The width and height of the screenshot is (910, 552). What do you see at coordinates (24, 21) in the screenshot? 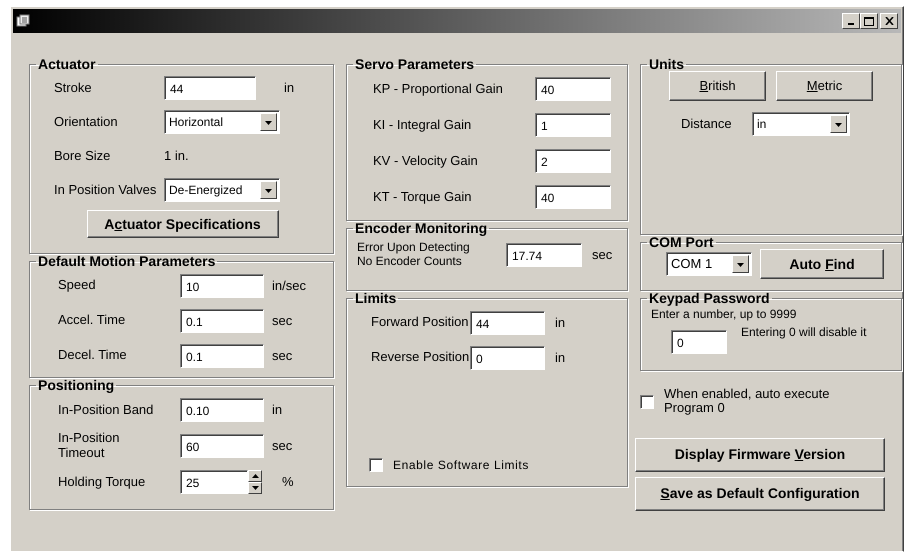
I see `app-icon` at bounding box center [24, 21].